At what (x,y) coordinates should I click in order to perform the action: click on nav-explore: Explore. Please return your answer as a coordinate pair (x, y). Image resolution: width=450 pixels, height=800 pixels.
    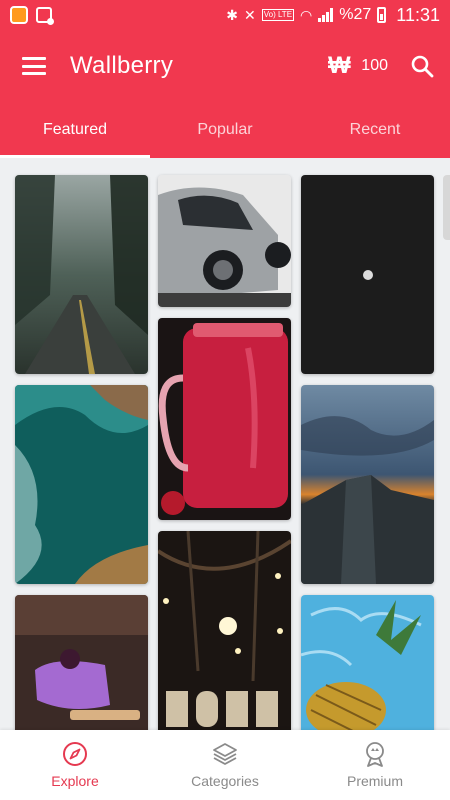
    Looking at the image, I should click on (75, 765).